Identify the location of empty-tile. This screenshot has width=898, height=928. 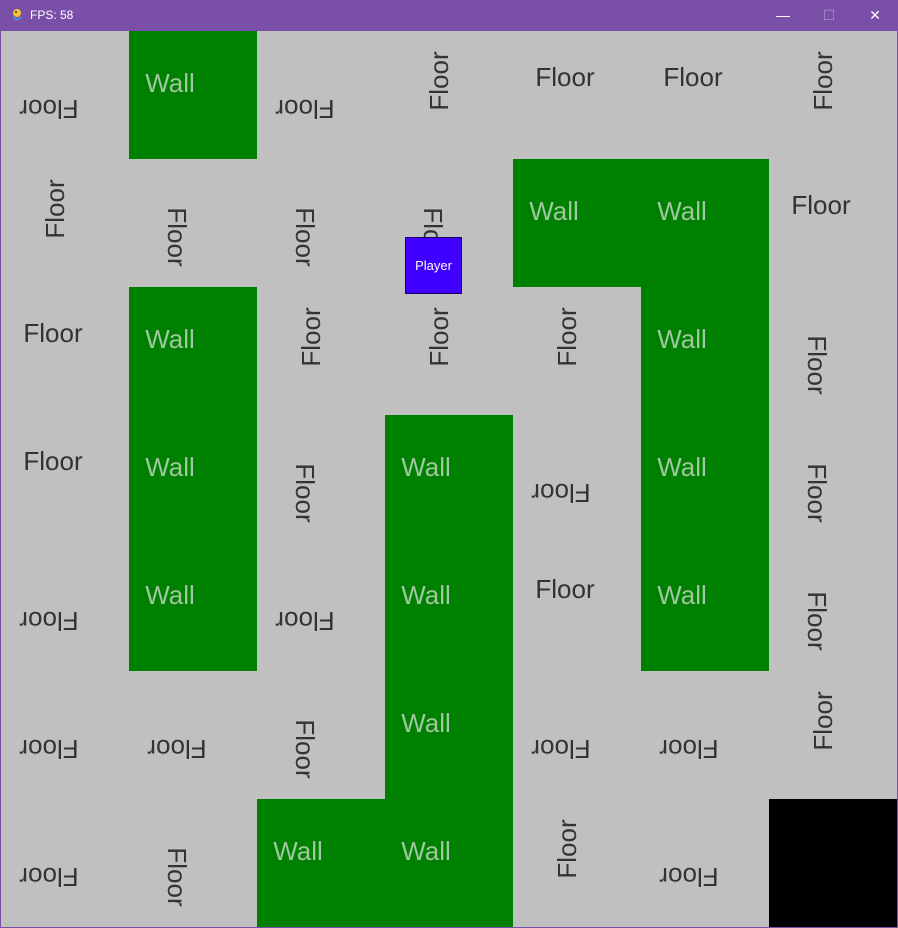
(833, 863).